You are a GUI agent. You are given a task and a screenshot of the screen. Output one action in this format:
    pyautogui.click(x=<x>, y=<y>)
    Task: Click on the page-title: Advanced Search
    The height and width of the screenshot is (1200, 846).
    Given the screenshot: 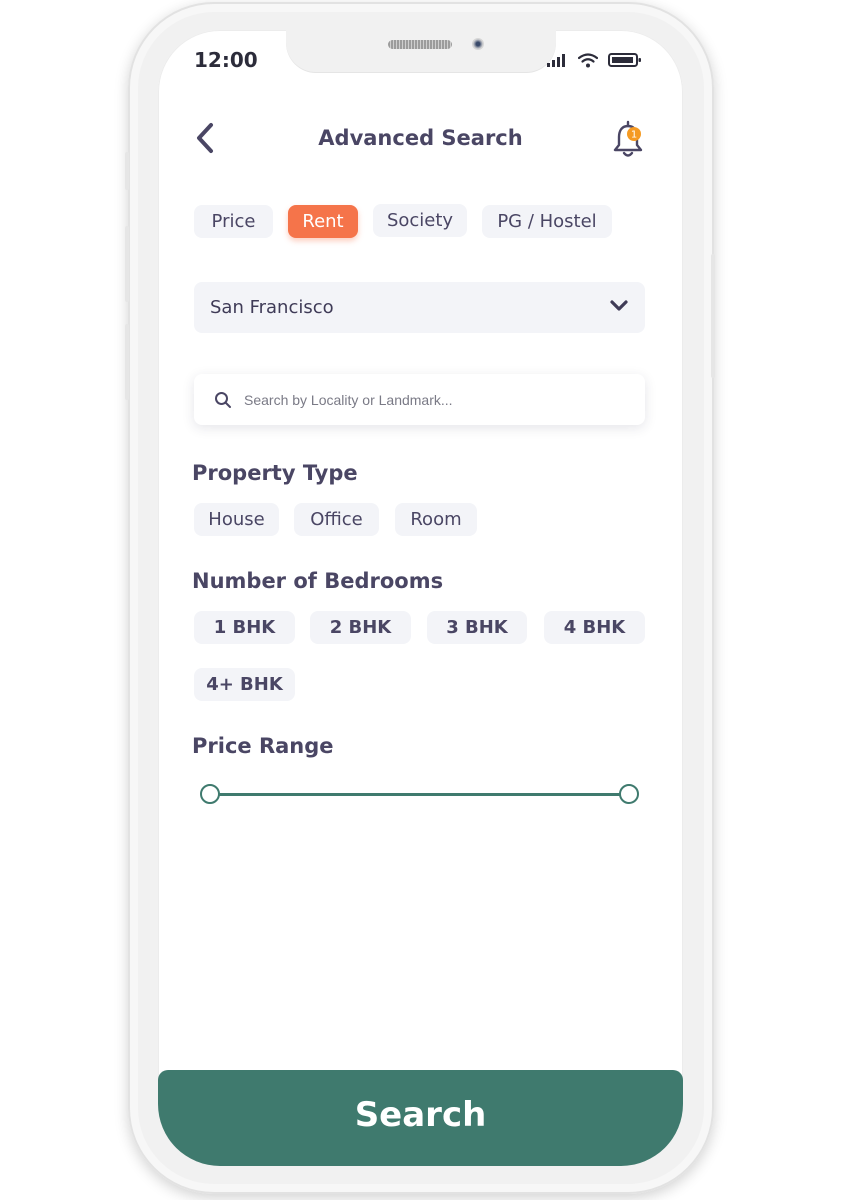 What is the action you would take?
    pyautogui.click(x=420, y=138)
    